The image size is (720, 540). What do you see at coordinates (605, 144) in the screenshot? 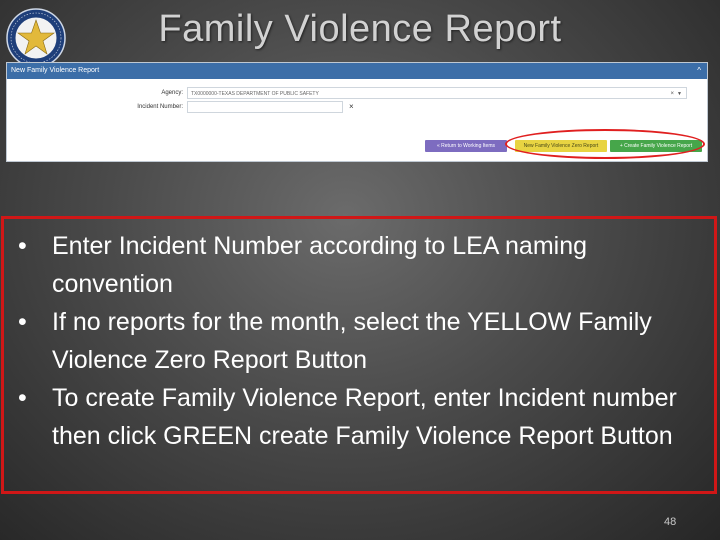
I see `highlight-oval` at bounding box center [605, 144].